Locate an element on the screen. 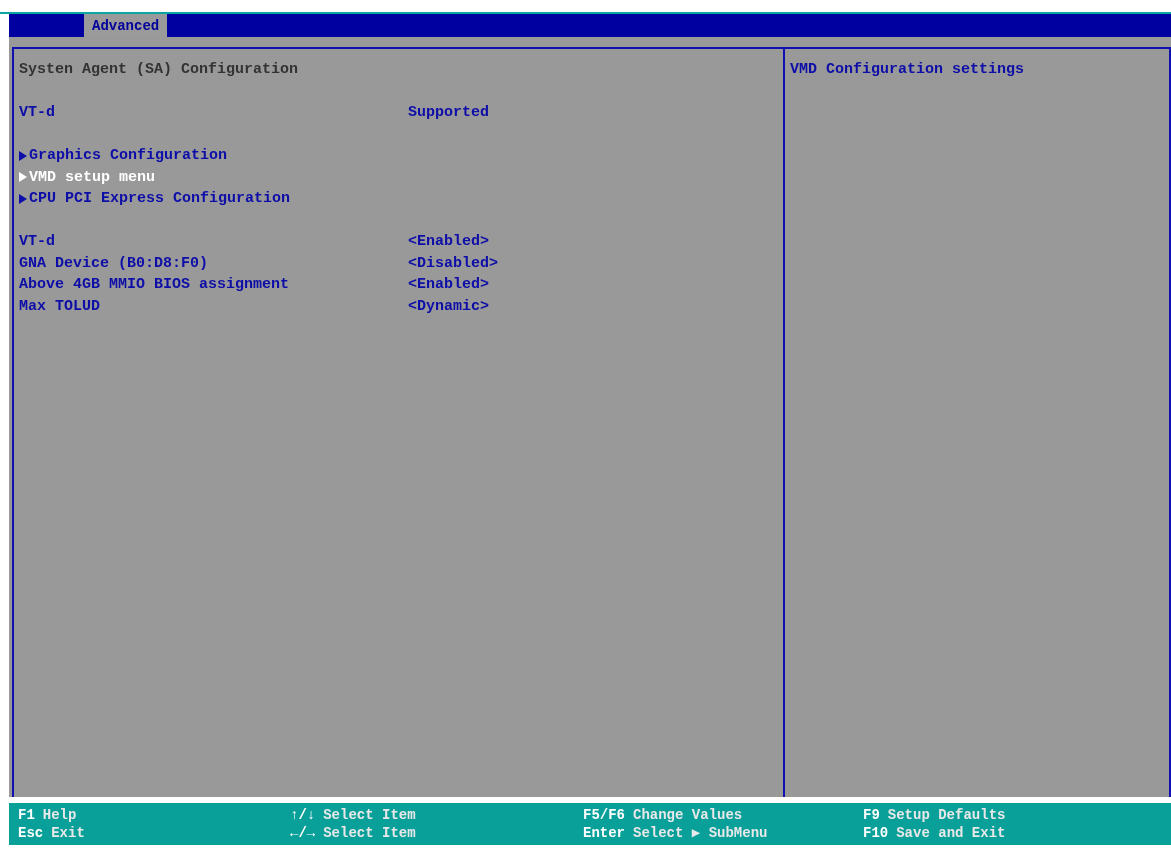 Image resolution: width=1171 pixels, height=849 pixels. key-action: Exit is located at coordinates (68, 833).